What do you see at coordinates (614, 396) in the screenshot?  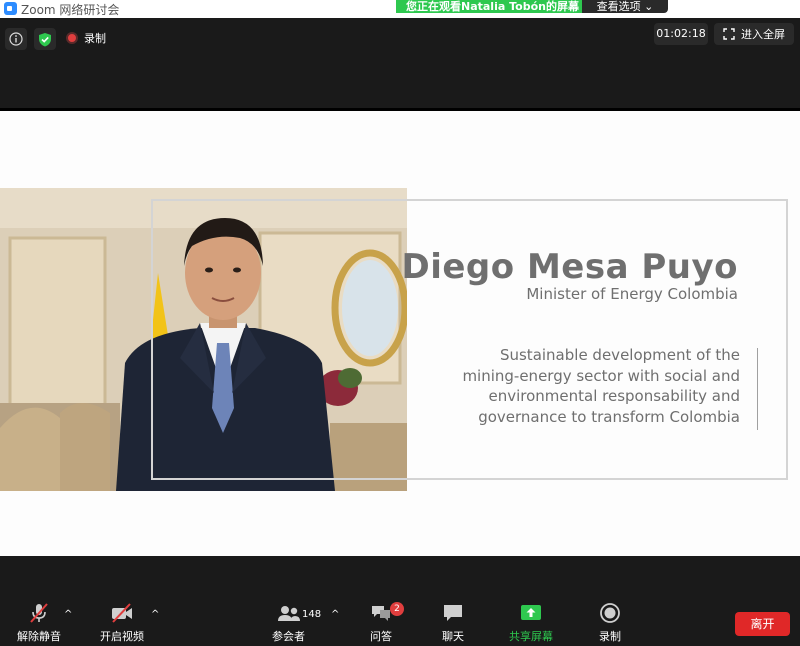 I see `description-line: environmental responsability and` at bounding box center [614, 396].